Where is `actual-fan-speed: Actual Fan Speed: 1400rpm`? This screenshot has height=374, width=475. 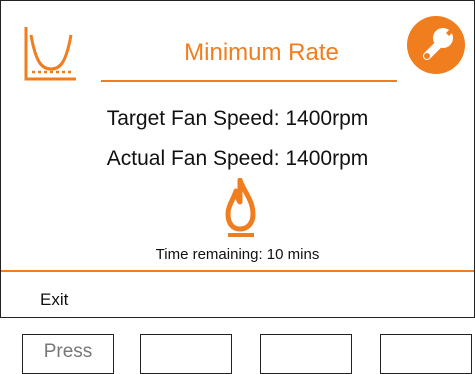
actual-fan-speed: Actual Fan Speed: 1400rpm is located at coordinates (237, 158).